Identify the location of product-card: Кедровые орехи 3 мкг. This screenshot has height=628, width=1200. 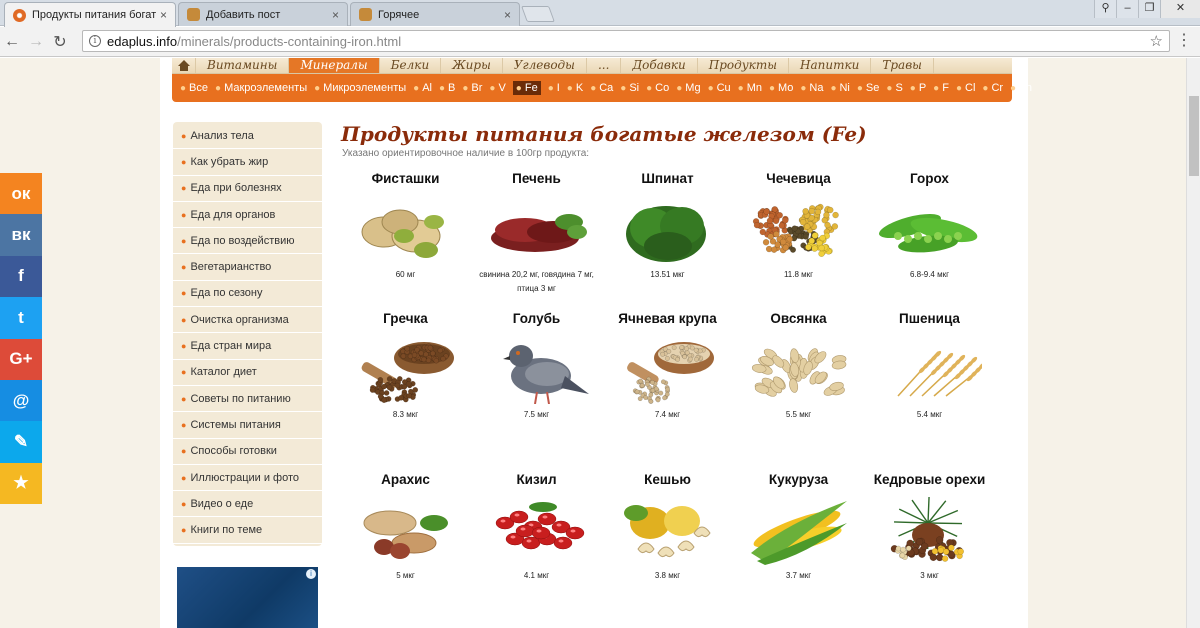
(929, 527).